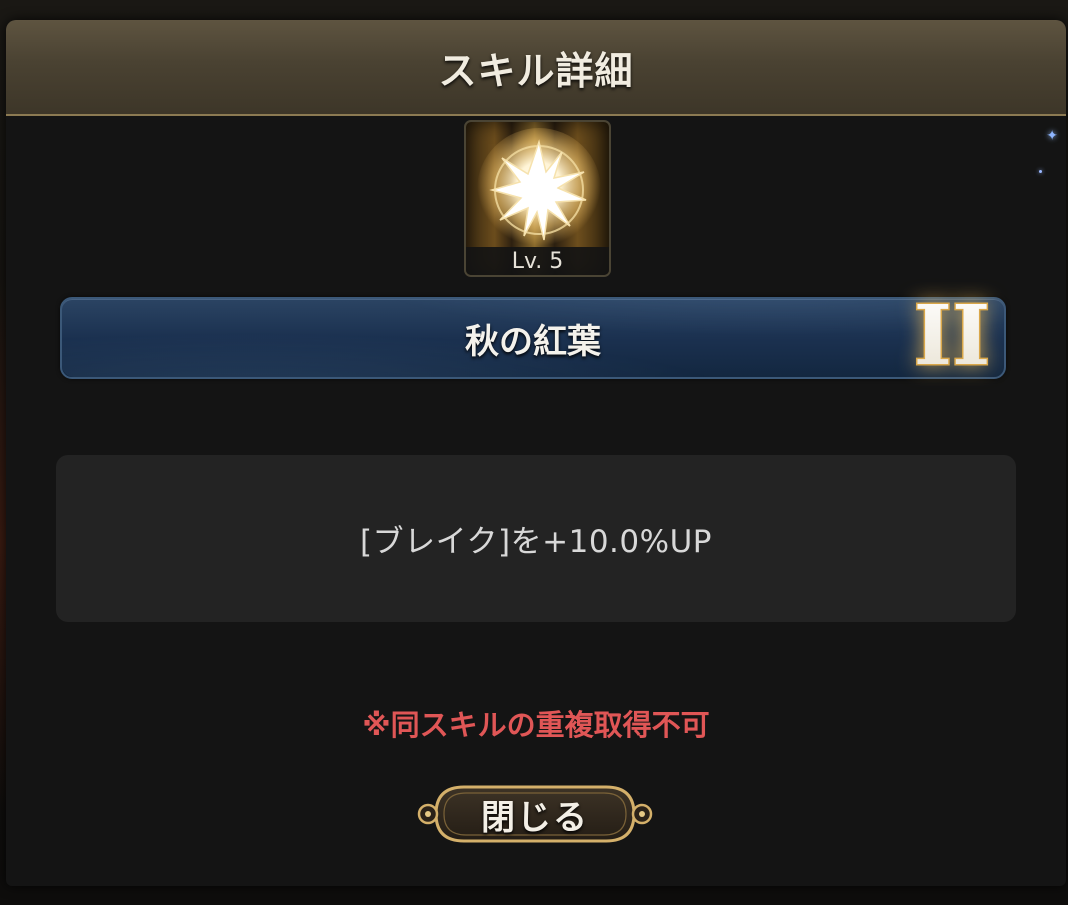 This screenshot has height=905, width=1068. Describe the element at coordinates (533, 341) in the screenshot. I see `skill-name: 秋の紅葉` at that location.